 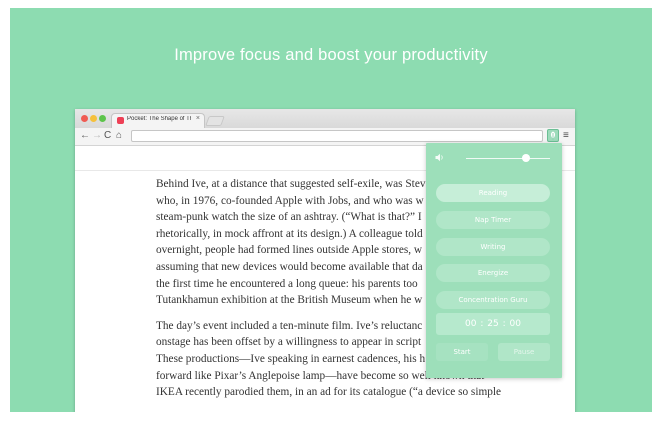 I want to click on timer-display: 00 : 25 : 00, so click(x=493, y=324).